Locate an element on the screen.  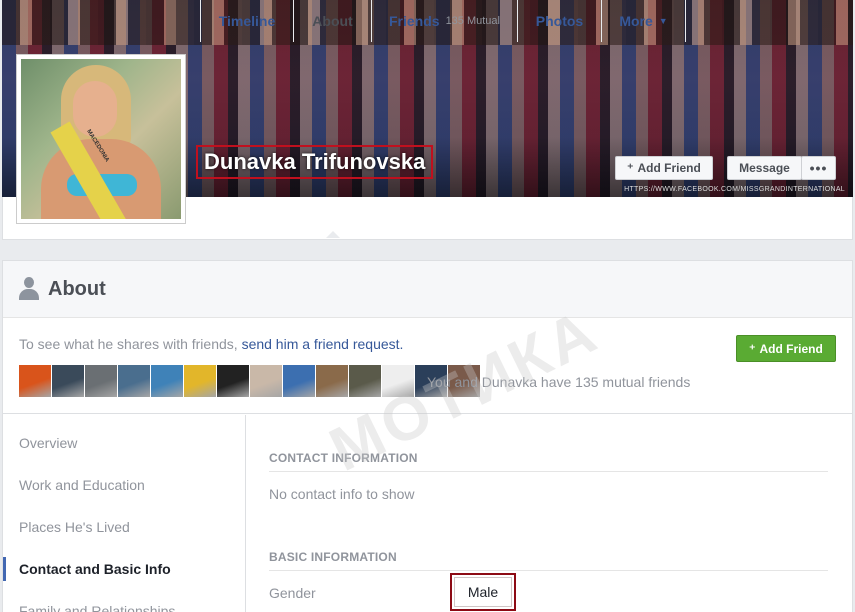
person-icon is located at coordinates (29, 289).